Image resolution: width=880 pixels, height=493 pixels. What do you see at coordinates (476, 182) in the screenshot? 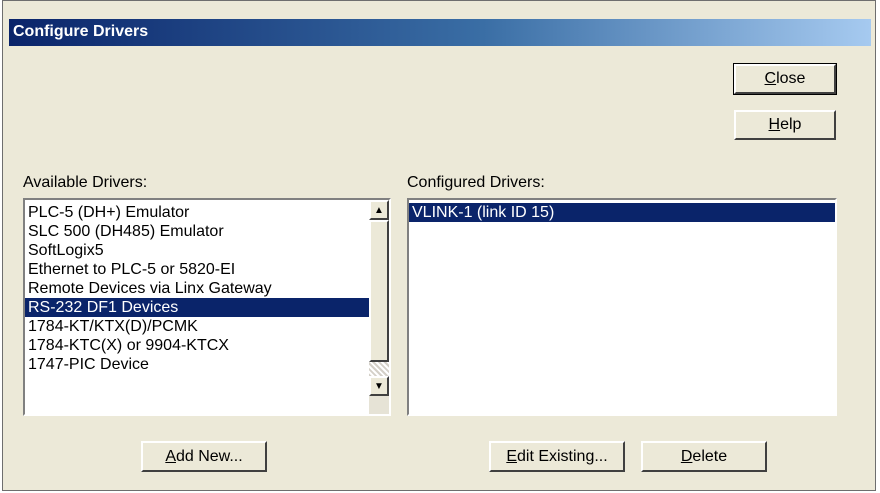
I see `configured-drivers-label: Configured Drivers:` at bounding box center [476, 182].